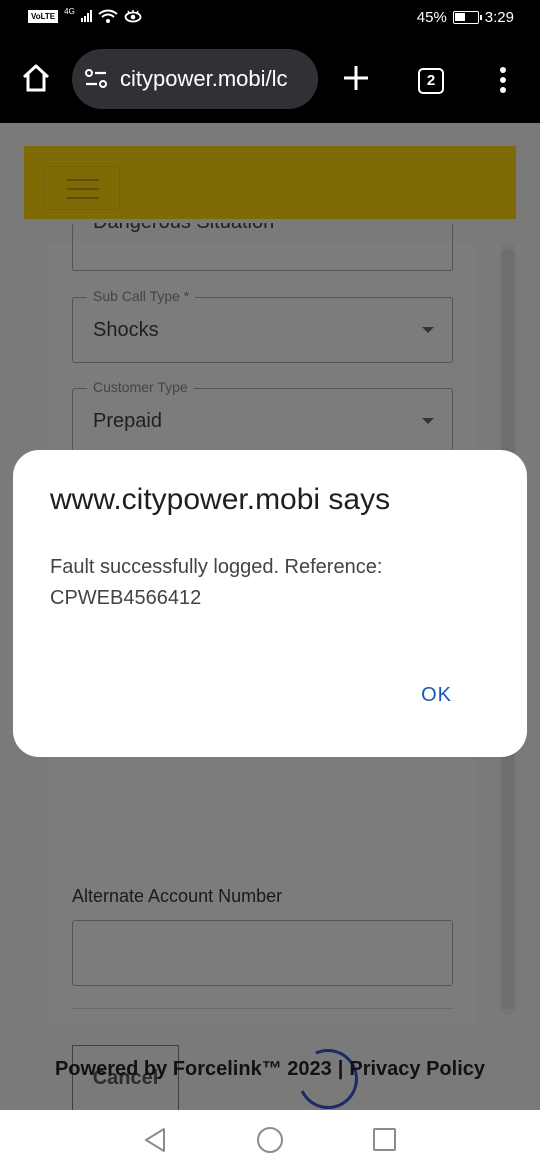  Describe the element at coordinates (270, 19) in the screenshot. I see `status-bar: VoLTE 4G 45% 3:29` at that location.